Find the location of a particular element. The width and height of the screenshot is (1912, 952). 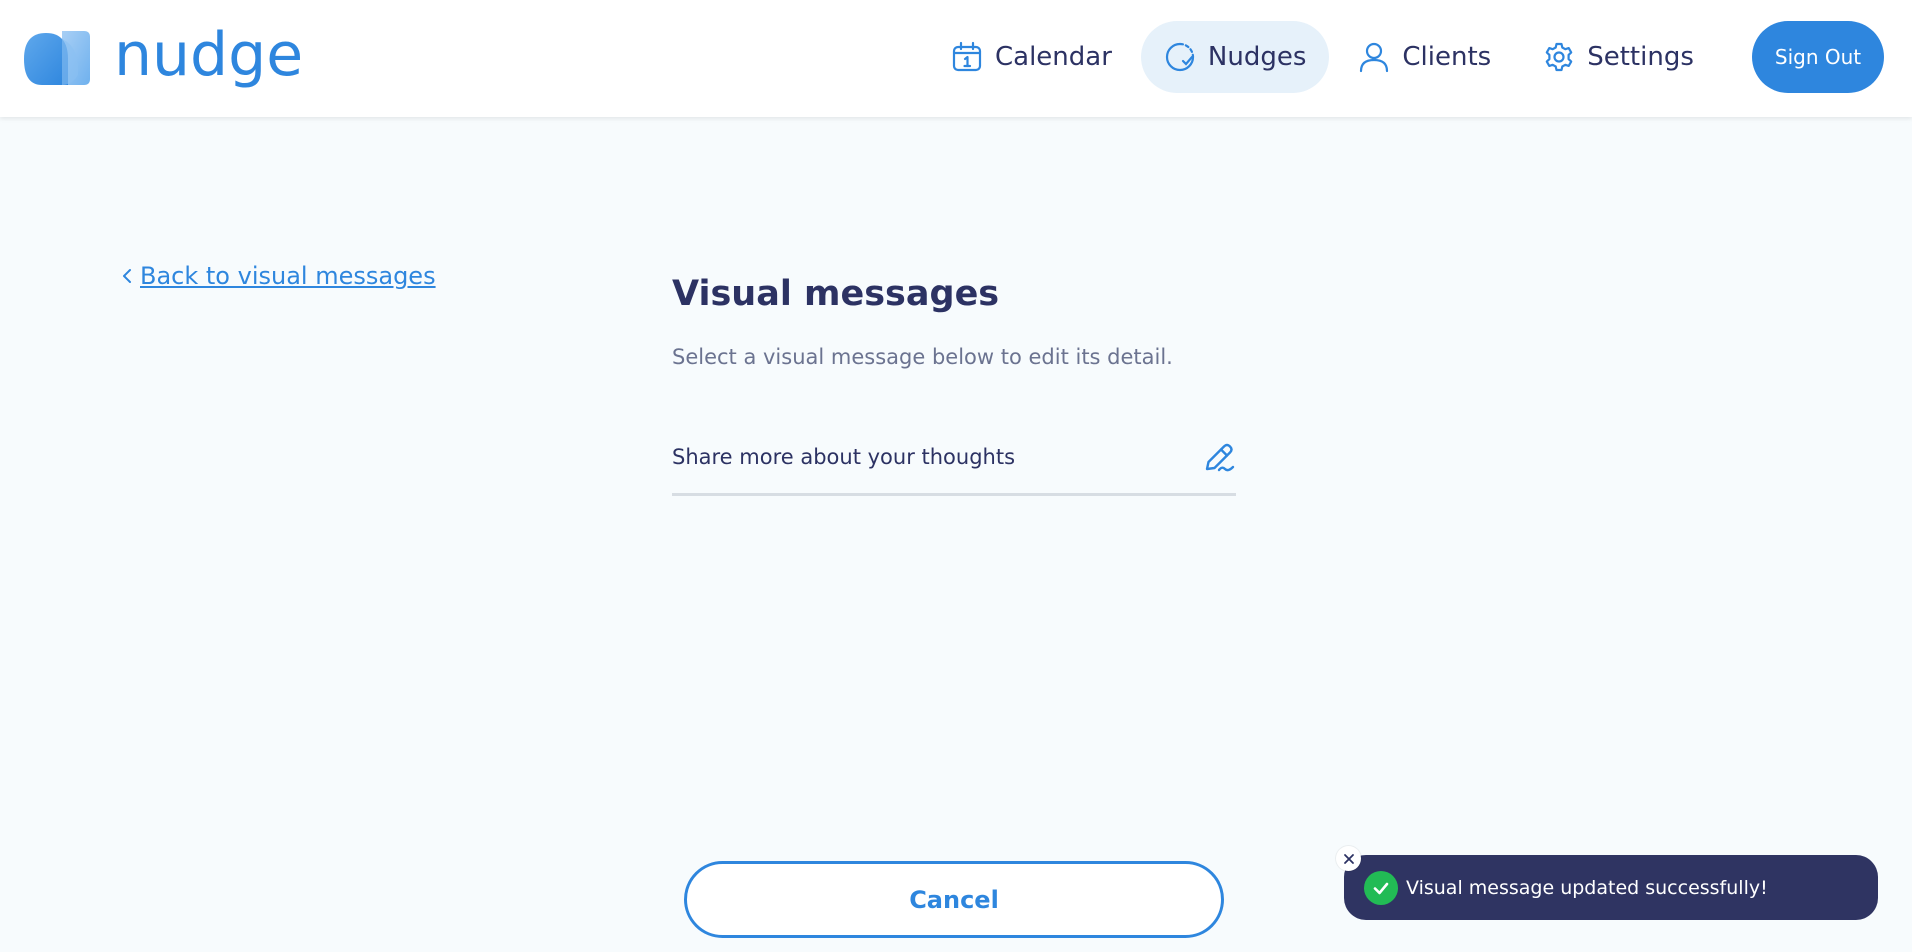

nudge-logo-icon is located at coordinates (57, 58).